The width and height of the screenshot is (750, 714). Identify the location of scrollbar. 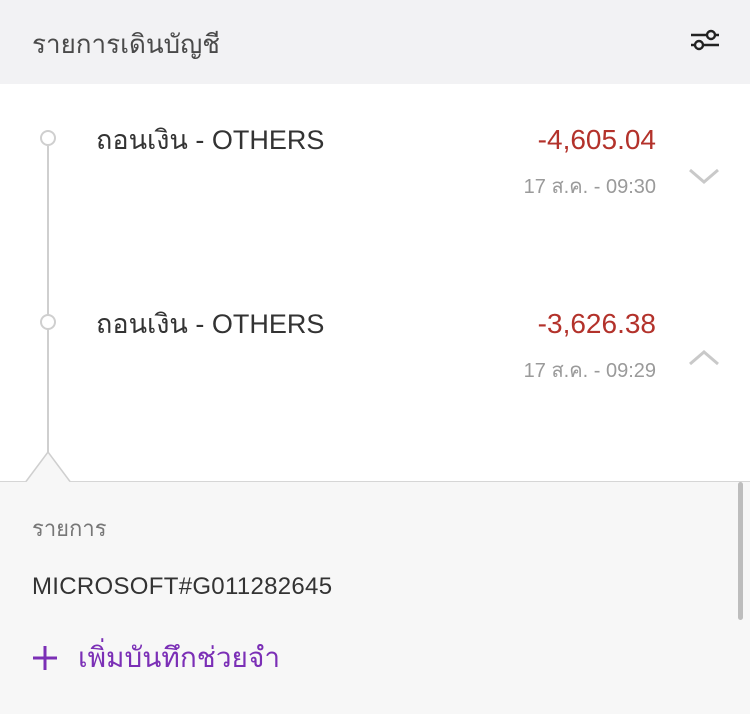
(740, 551).